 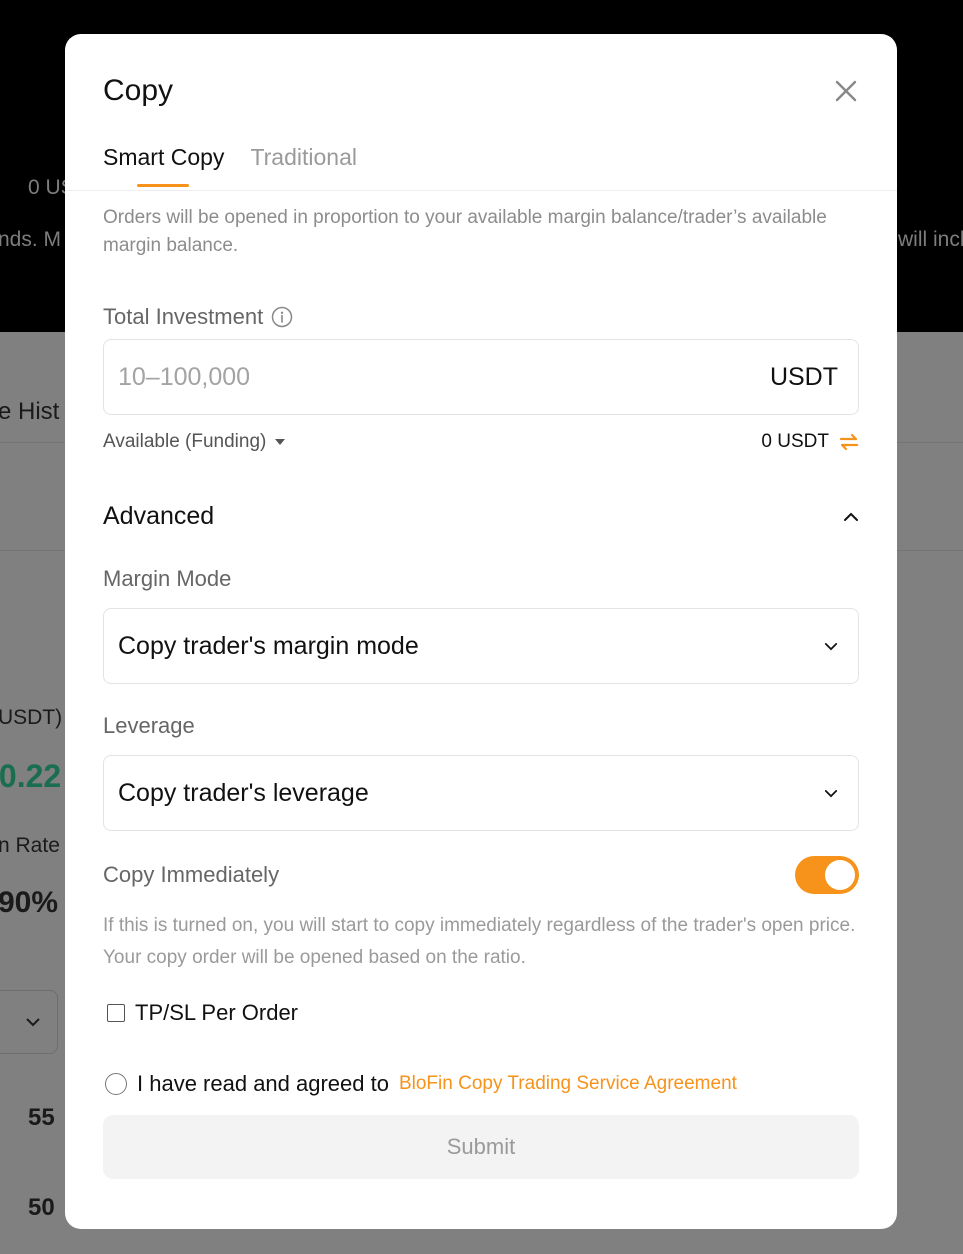 I want to click on total-investment-field: USDT, so click(x=481, y=377).